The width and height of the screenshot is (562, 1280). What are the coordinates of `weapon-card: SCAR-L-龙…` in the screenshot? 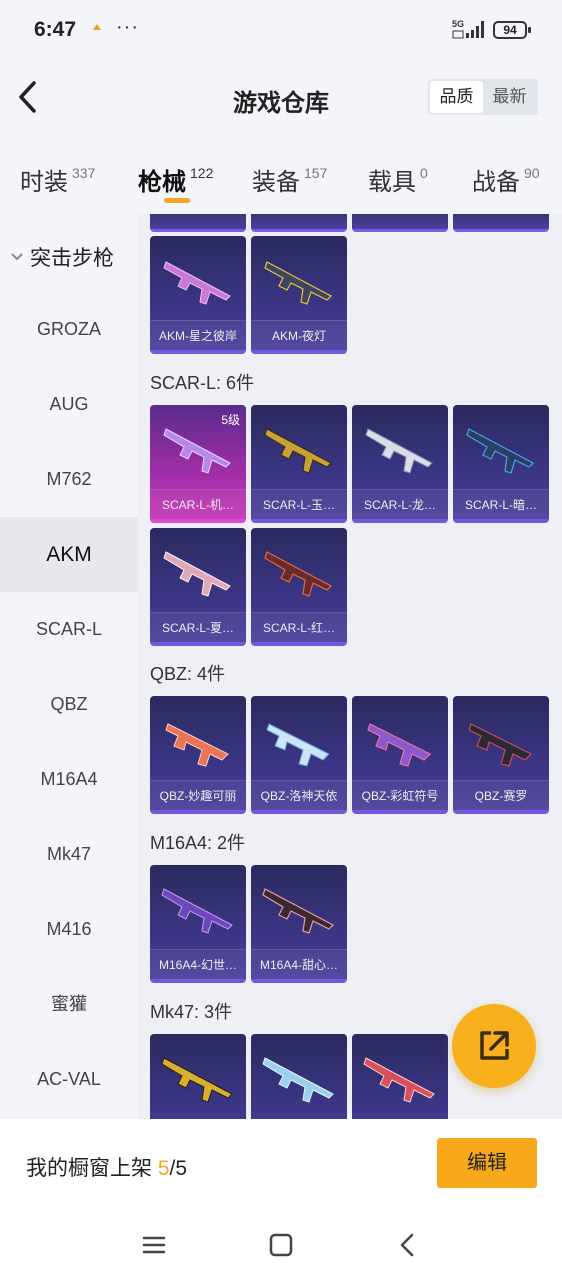 It's located at (400, 464).